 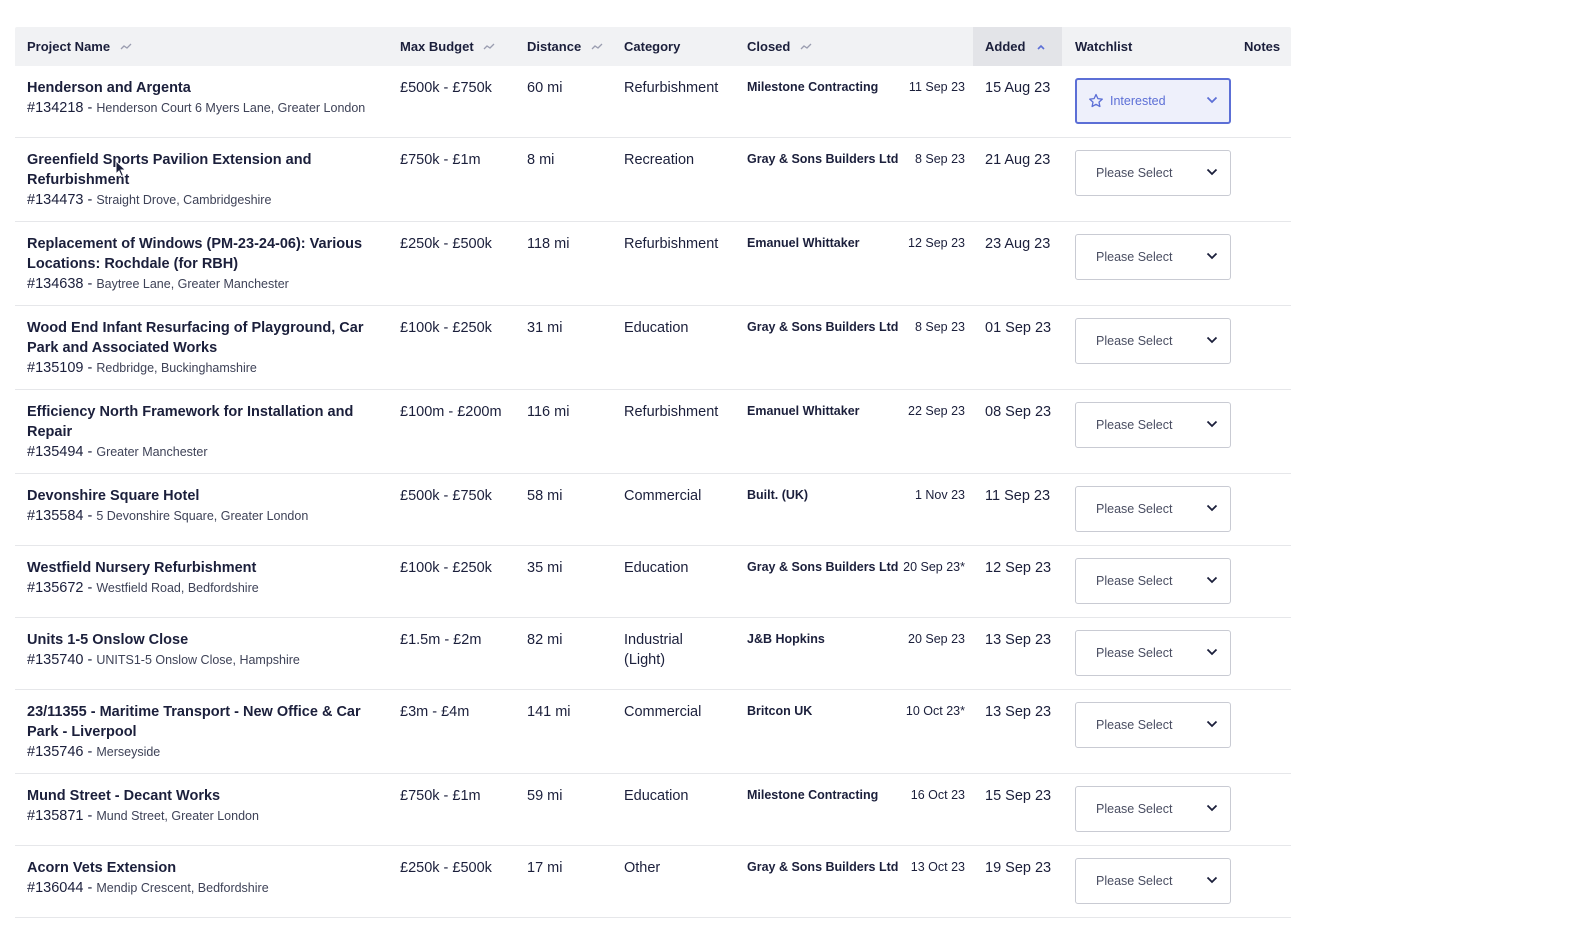 What do you see at coordinates (177, 588) in the screenshot?
I see `project-location: Westfield Road, Bedfordshire` at bounding box center [177, 588].